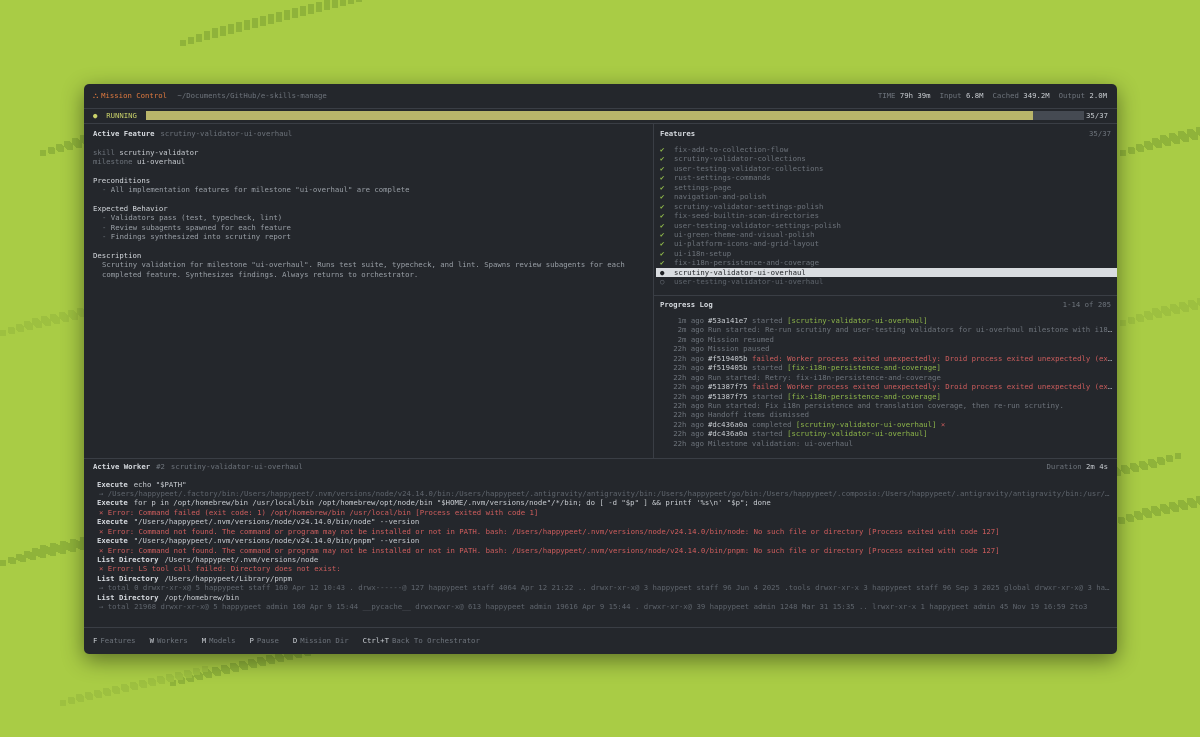 The image size is (1200, 737). I want to click on feature-name: user-testing-validator-ui-overhaul, so click(749, 282).